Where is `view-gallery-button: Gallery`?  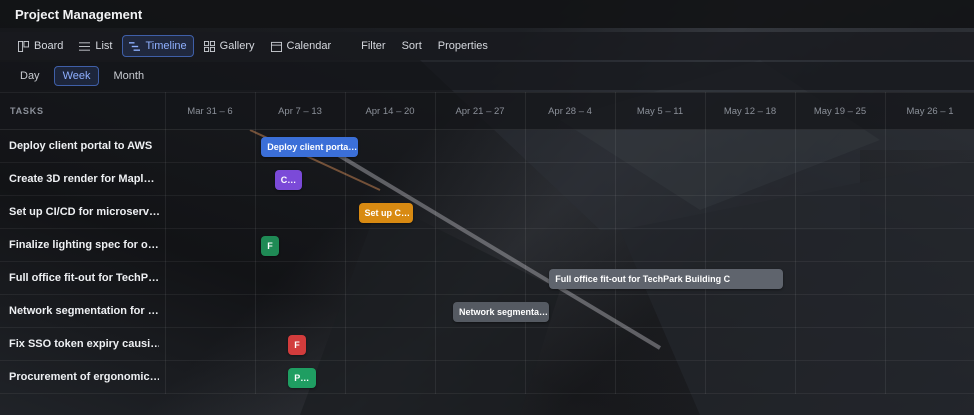 view-gallery-button: Gallery is located at coordinates (229, 46).